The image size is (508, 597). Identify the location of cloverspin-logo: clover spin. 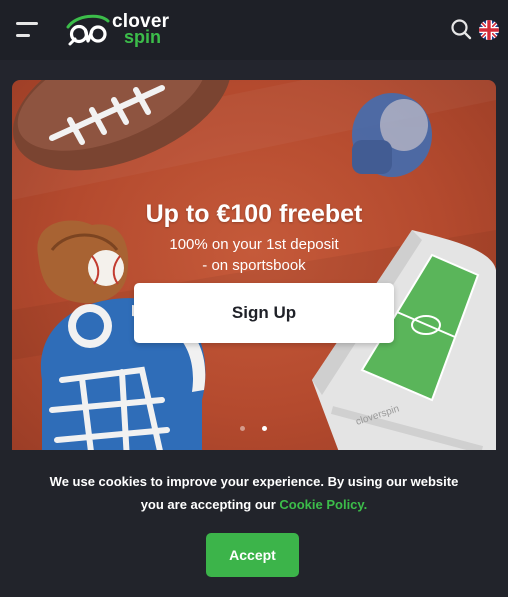
(126, 29).